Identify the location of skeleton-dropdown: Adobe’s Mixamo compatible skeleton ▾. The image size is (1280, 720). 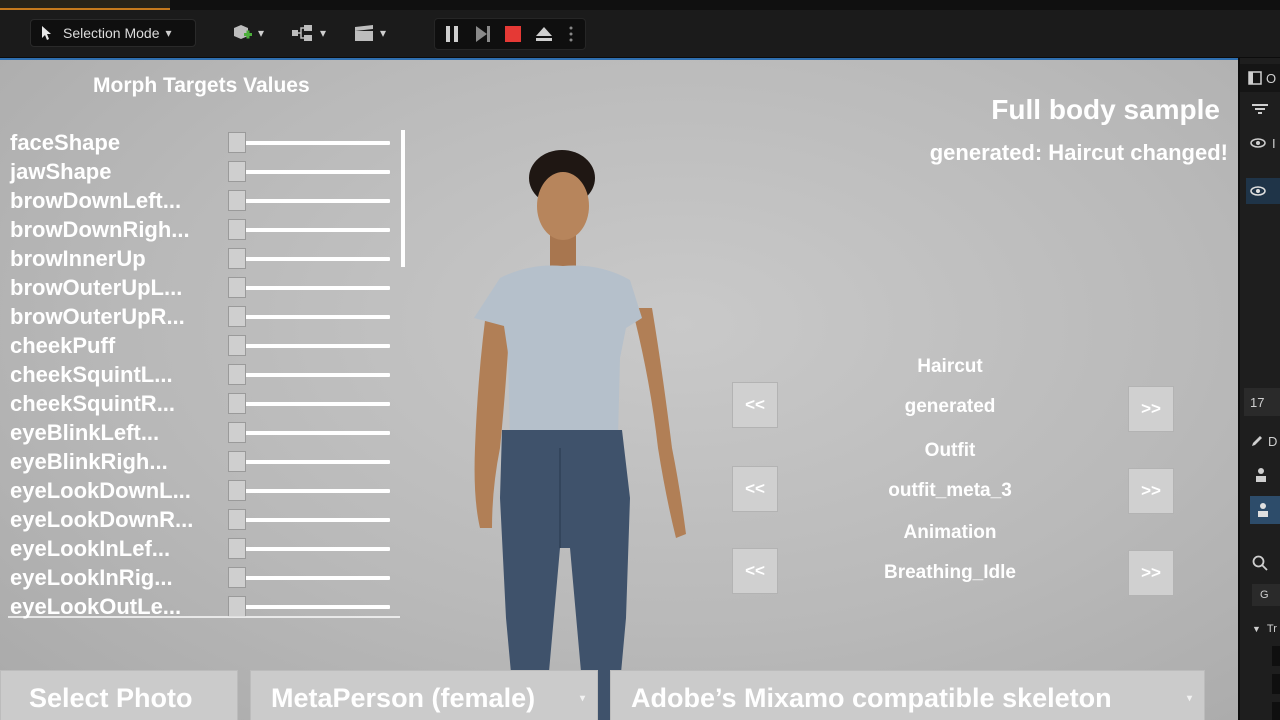
(907, 695).